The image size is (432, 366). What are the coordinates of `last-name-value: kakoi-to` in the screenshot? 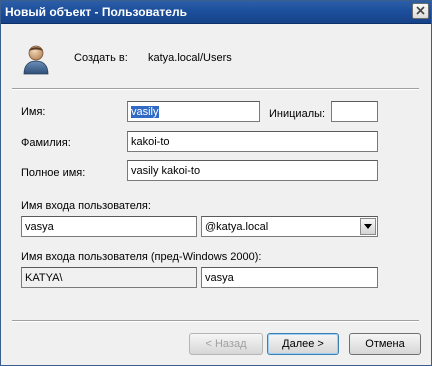 It's located at (150, 142).